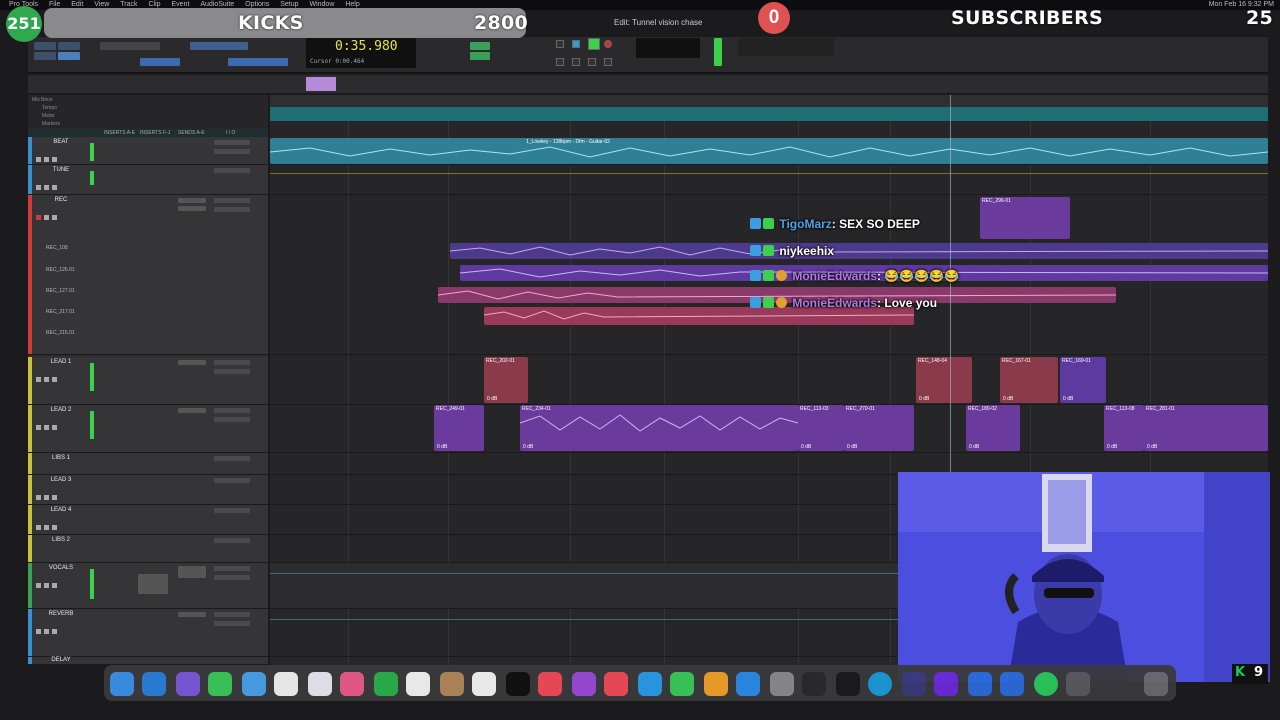 This screenshot has width=1280, height=720. What do you see at coordinates (122, 684) in the screenshot?
I see `finder-icon` at bounding box center [122, 684].